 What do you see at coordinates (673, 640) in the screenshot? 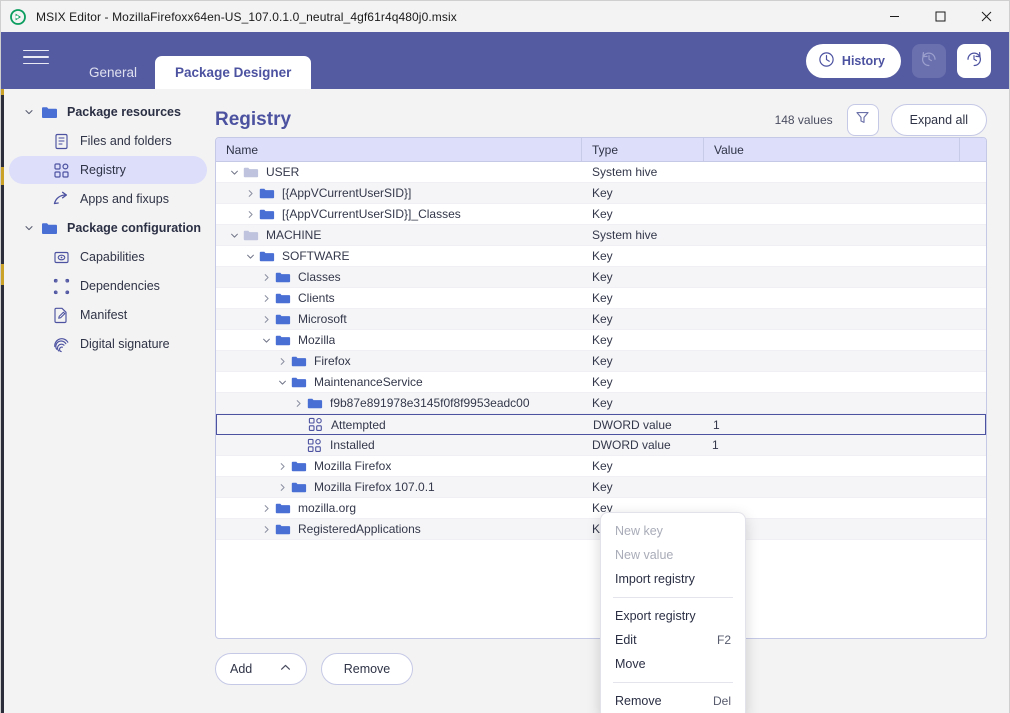
I see `context-menu-item-edit: Edit F2` at bounding box center [673, 640].